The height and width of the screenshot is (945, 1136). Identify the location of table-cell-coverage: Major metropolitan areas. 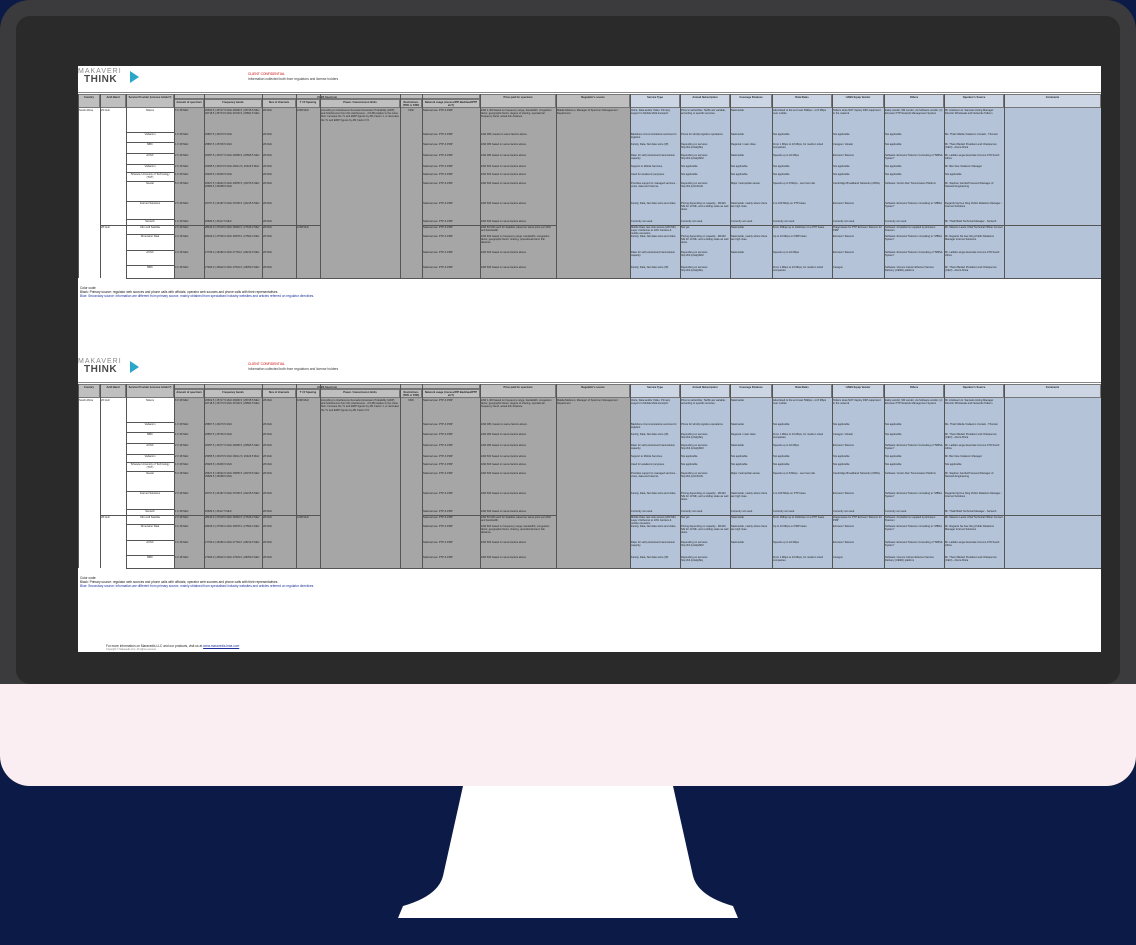
(751, 191).